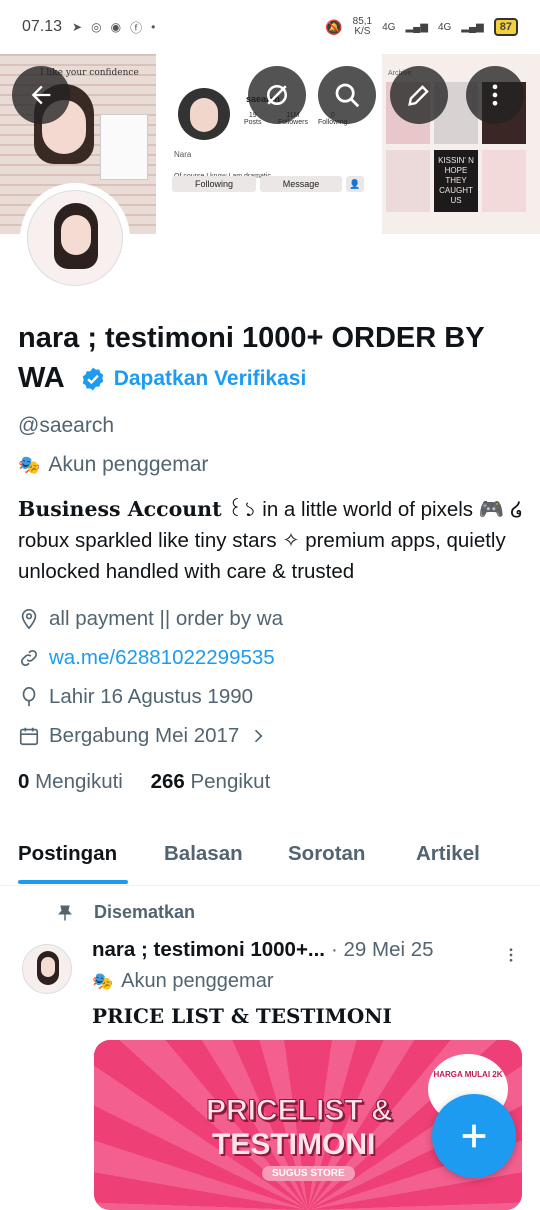  I want to click on grok-icon, so click(277, 95).